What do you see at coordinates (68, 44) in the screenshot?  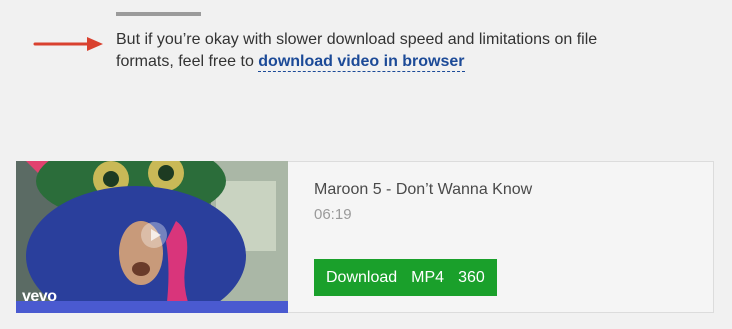 I see `arrow-pointer-icon` at bounding box center [68, 44].